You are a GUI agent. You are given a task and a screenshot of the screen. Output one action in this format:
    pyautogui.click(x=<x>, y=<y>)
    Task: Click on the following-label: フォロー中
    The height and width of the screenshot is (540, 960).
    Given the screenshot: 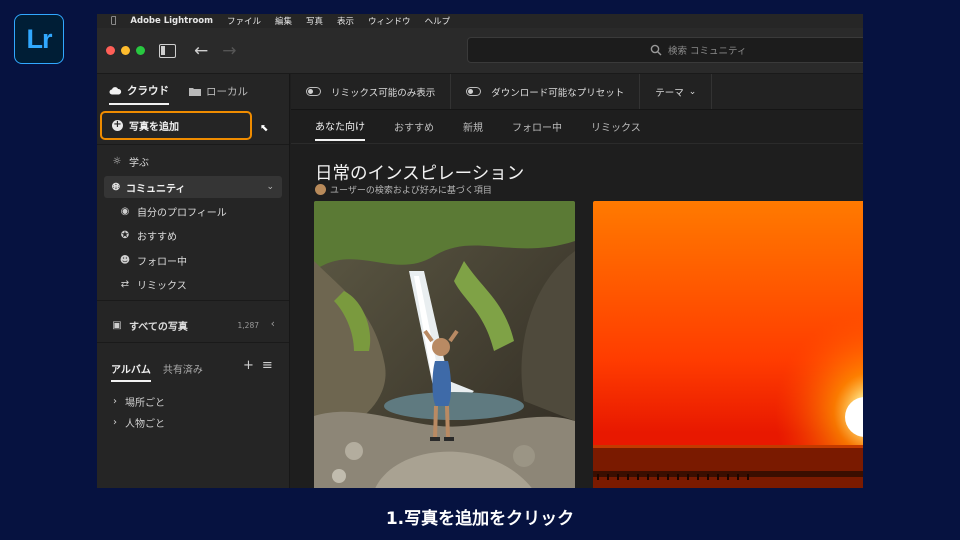 What is the action you would take?
    pyautogui.click(x=162, y=262)
    